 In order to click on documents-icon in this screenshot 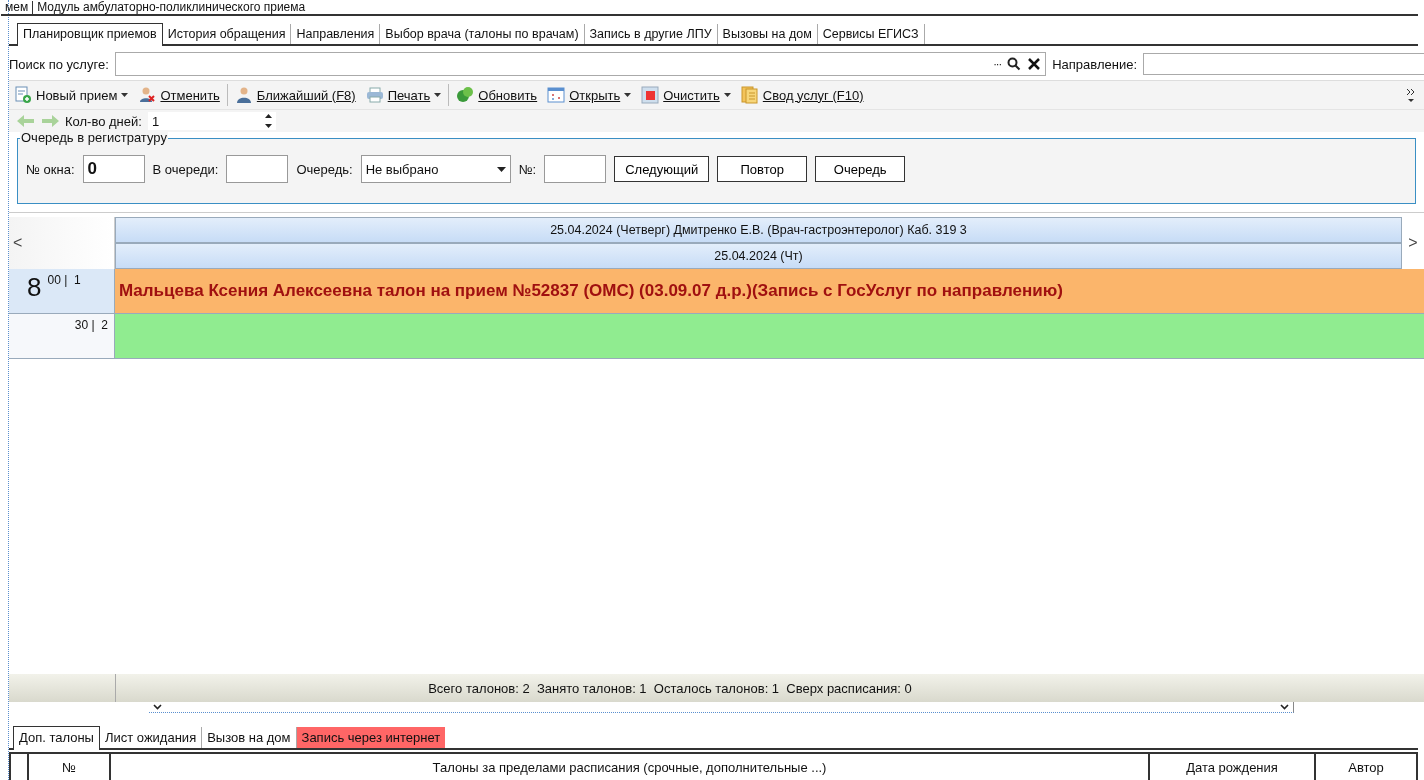, I will do `click(749, 95)`.